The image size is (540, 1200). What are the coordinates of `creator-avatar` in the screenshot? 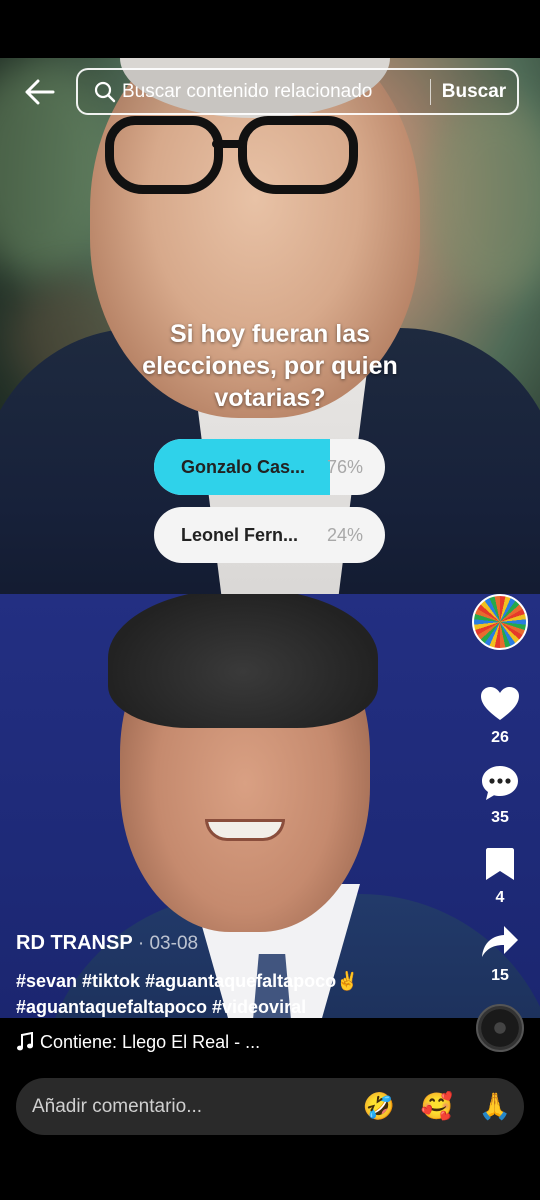 It's located at (500, 622).